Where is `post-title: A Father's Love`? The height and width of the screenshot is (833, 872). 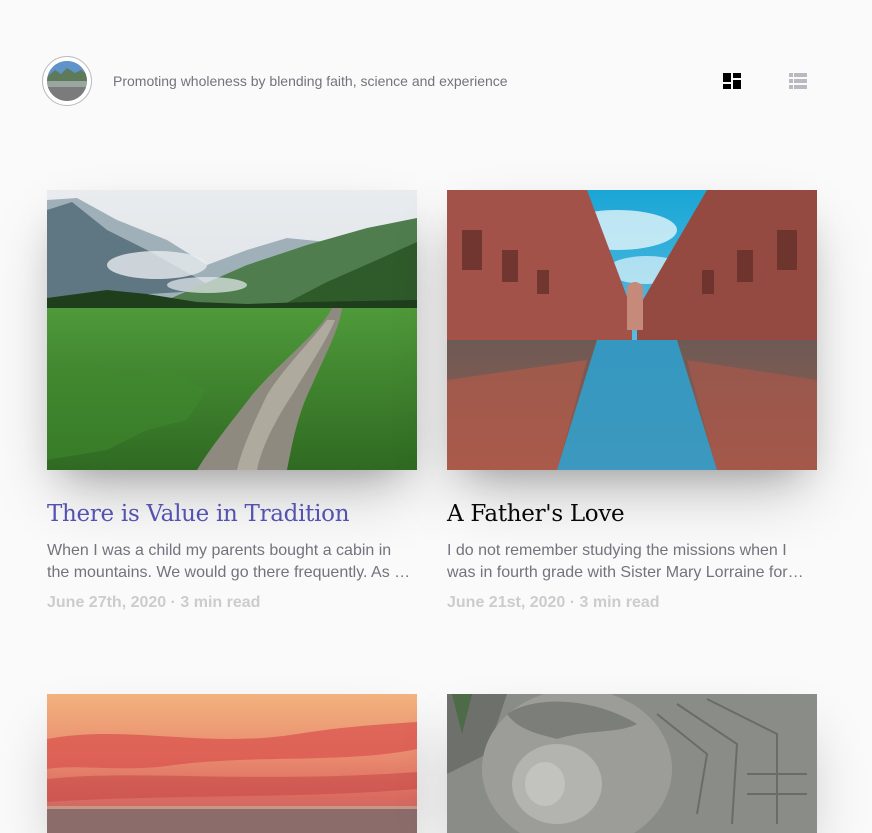 post-title: A Father's Love is located at coordinates (536, 514).